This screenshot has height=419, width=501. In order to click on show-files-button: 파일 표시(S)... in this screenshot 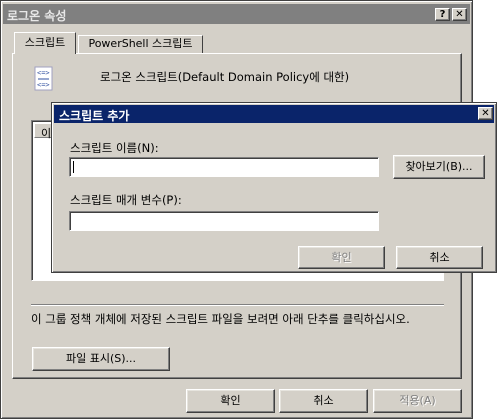, I will do `click(101, 359)`.